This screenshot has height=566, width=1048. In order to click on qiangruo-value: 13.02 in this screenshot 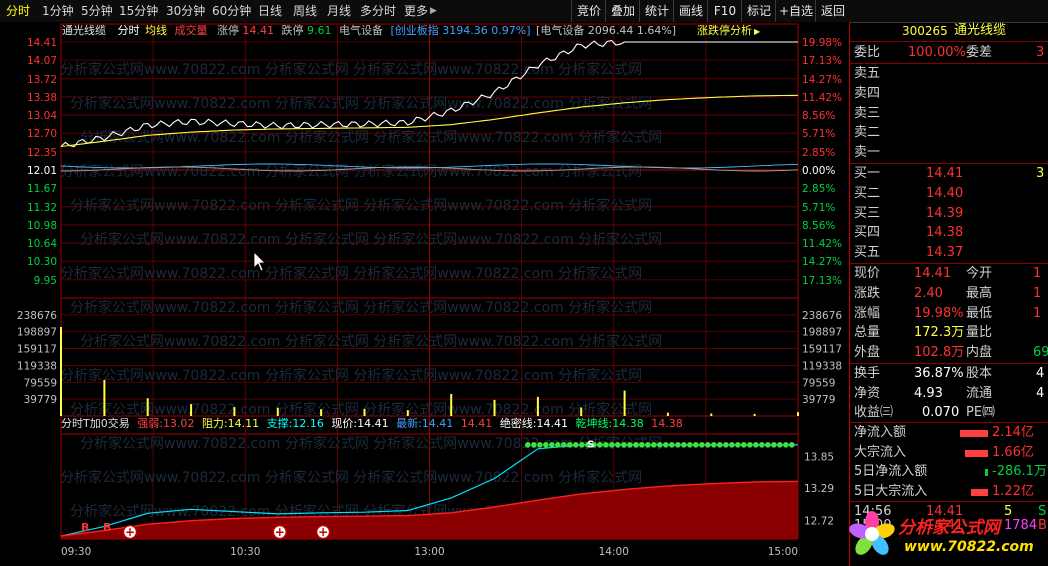, I will do `click(178, 423)`.